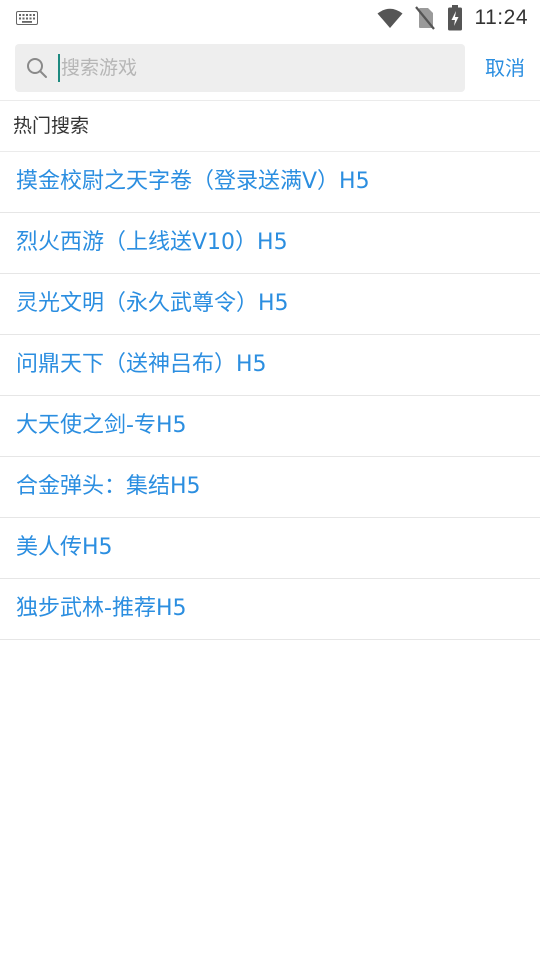 The width and height of the screenshot is (540, 960). I want to click on hot-search-item: 美人传H5, so click(270, 548).